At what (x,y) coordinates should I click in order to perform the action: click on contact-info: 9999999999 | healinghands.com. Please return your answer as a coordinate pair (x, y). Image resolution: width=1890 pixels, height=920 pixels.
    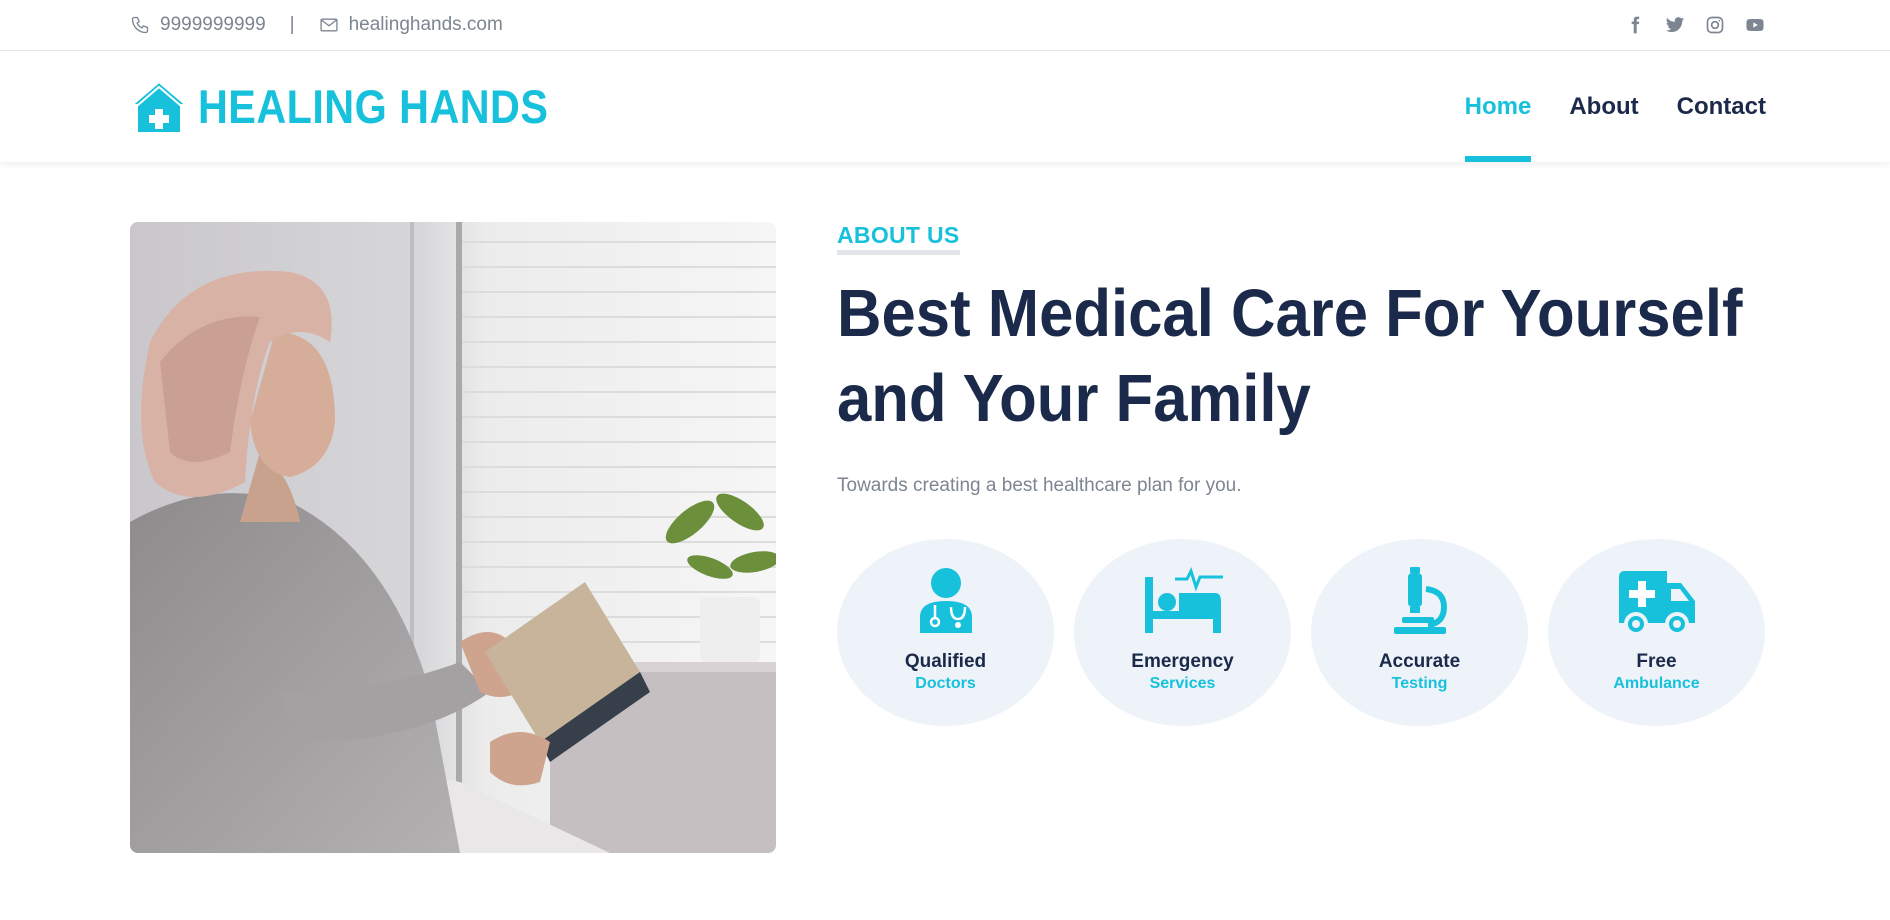
    Looking at the image, I should click on (316, 25).